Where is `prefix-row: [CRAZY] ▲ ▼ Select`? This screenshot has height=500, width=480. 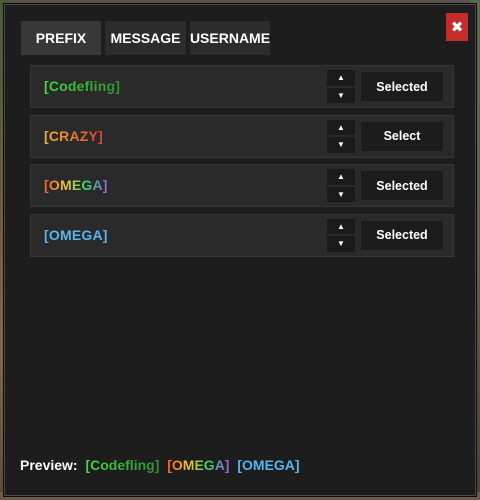 prefix-row: [CRAZY] ▲ ▼ Select is located at coordinates (242, 136).